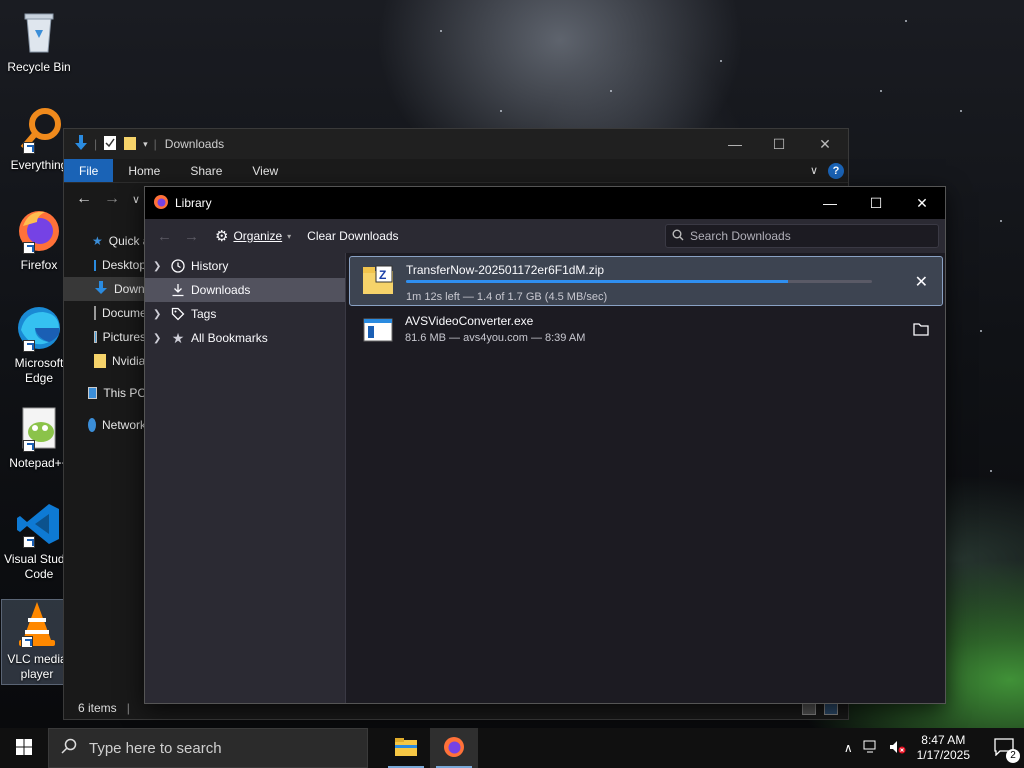  I want to click on clear-downloads-button: Clear Downloads, so click(352, 236).